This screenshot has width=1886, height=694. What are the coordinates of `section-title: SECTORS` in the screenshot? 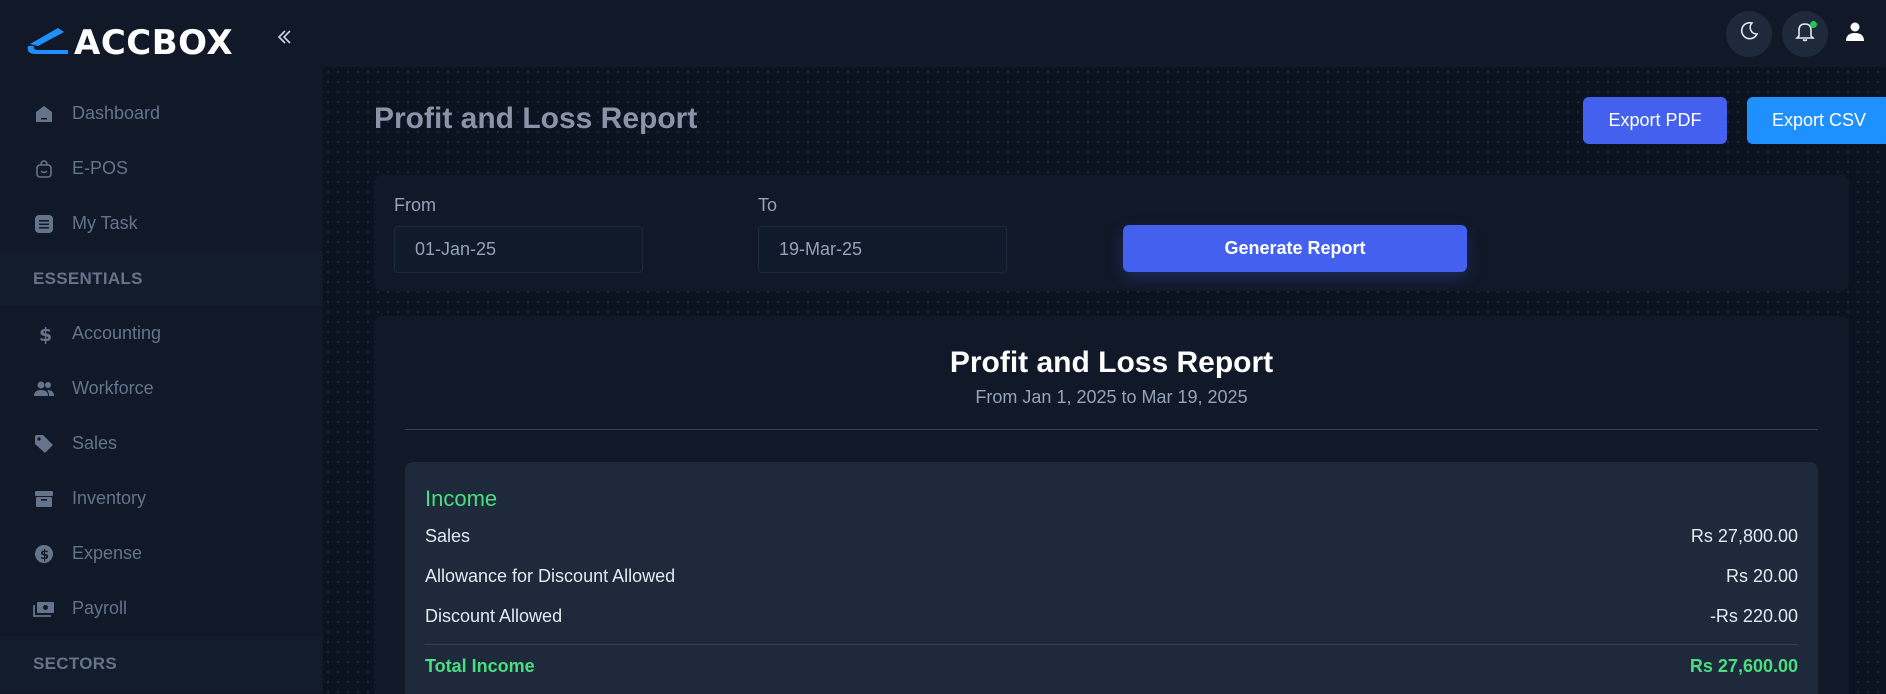 It's located at (75, 663).